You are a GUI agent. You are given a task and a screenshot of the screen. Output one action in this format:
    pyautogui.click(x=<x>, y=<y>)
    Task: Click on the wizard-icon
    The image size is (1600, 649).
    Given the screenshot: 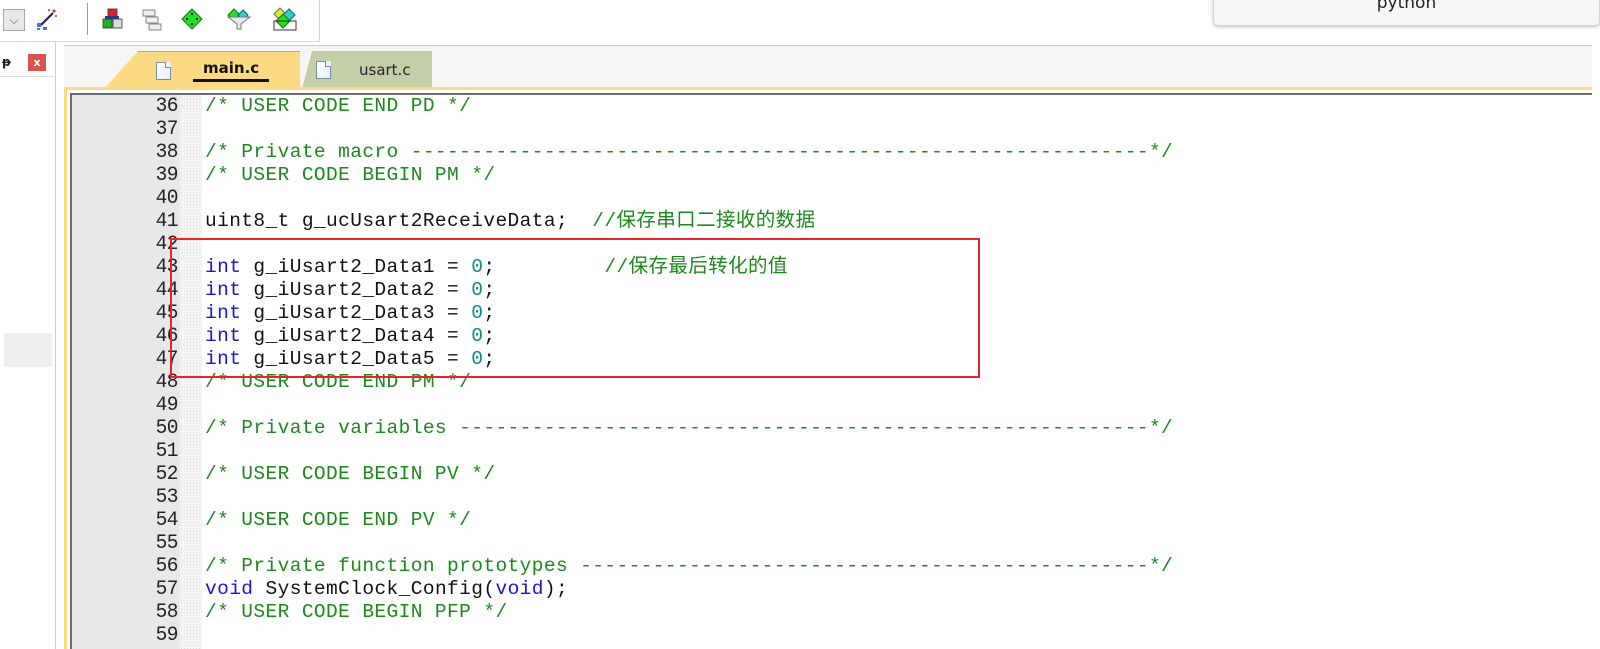 What is the action you would take?
    pyautogui.click(x=47, y=19)
    